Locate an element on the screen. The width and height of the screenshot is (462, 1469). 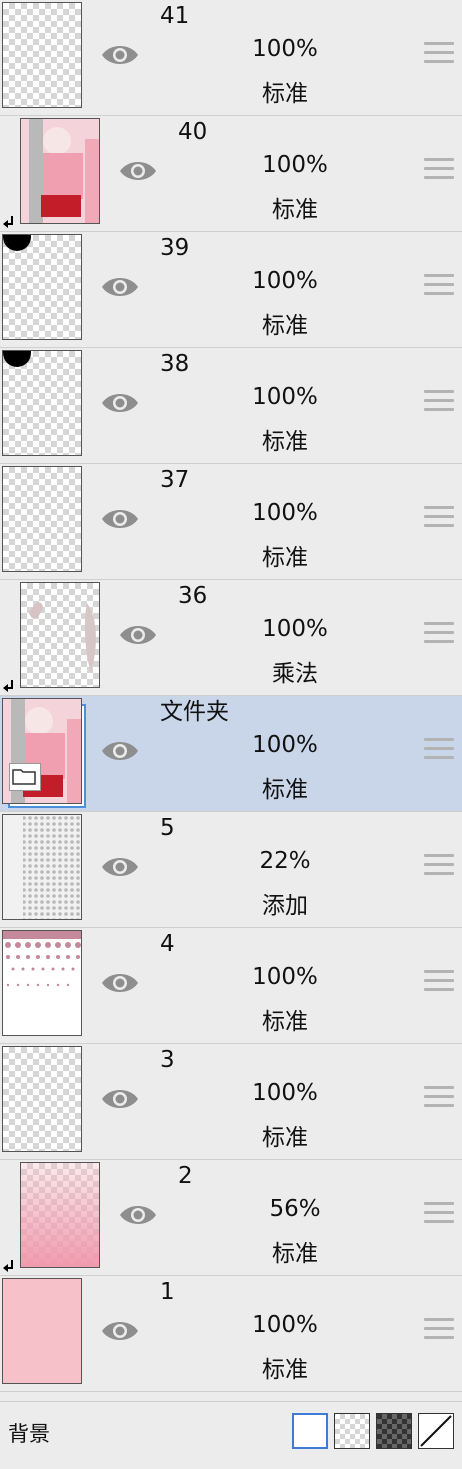
background-transparent-dark-button is located at coordinates (394, 1431).